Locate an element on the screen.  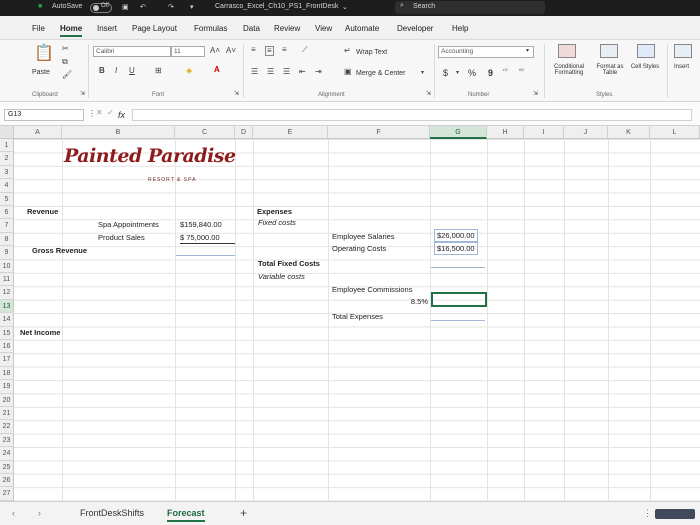
cell-c8: $ 75,000.00 is located at coordinates (207, 238).